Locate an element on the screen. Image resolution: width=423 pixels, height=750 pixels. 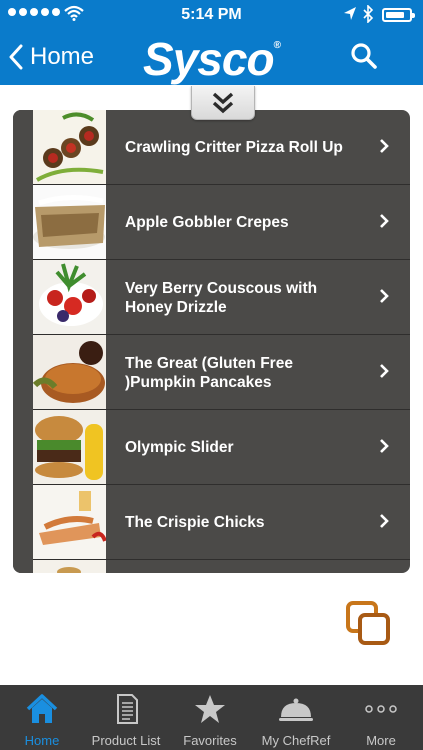
overlay-windows-icon is located at coordinates (368, 623).